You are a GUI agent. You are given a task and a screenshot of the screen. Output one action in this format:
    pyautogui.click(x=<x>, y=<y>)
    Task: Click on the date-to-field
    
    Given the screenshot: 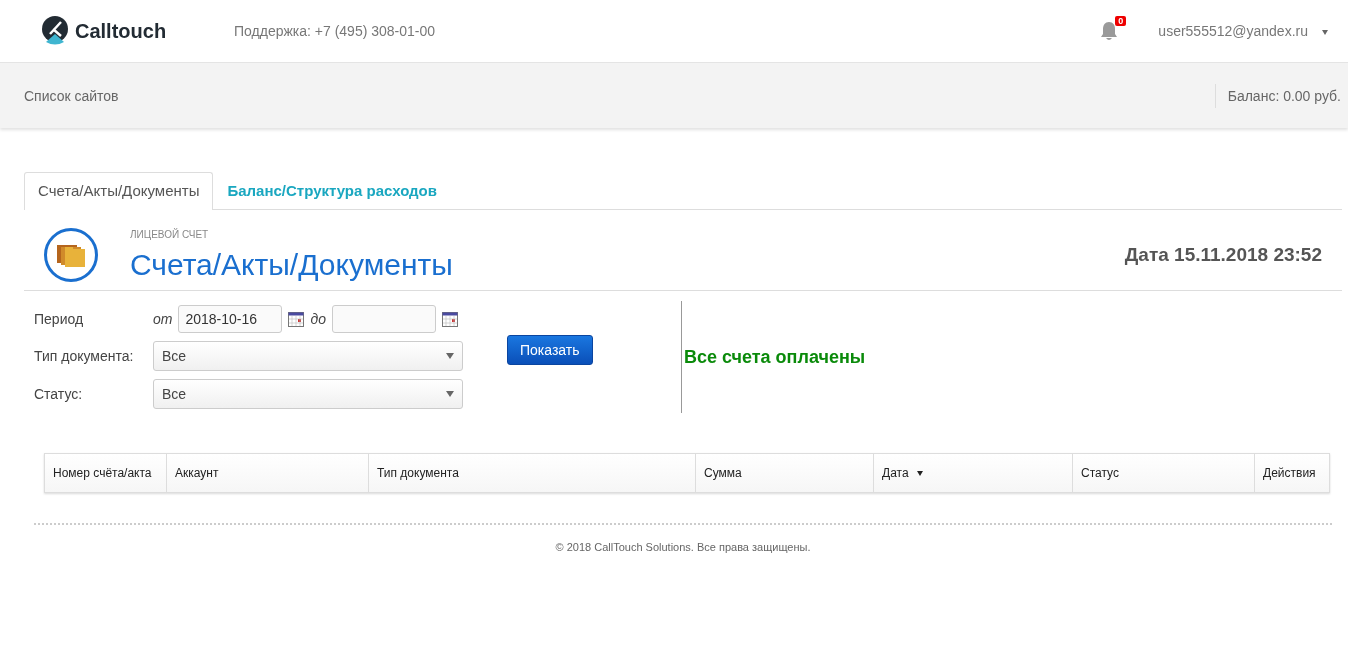 What is the action you would take?
    pyautogui.click(x=384, y=319)
    